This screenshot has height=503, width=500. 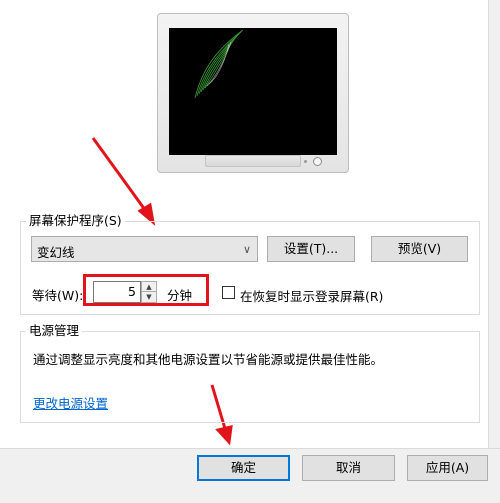 I want to click on power-group-title: 电源管理, so click(x=54, y=331).